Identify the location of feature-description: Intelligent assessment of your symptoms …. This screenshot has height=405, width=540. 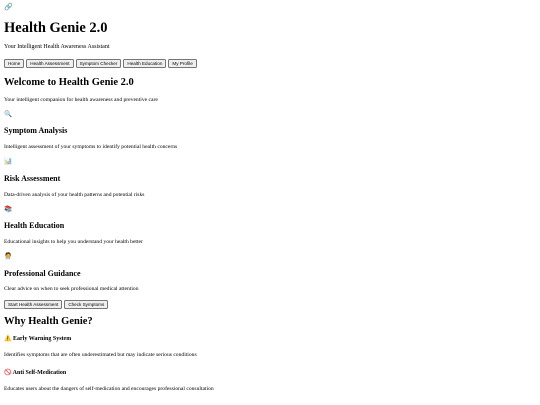
(91, 147).